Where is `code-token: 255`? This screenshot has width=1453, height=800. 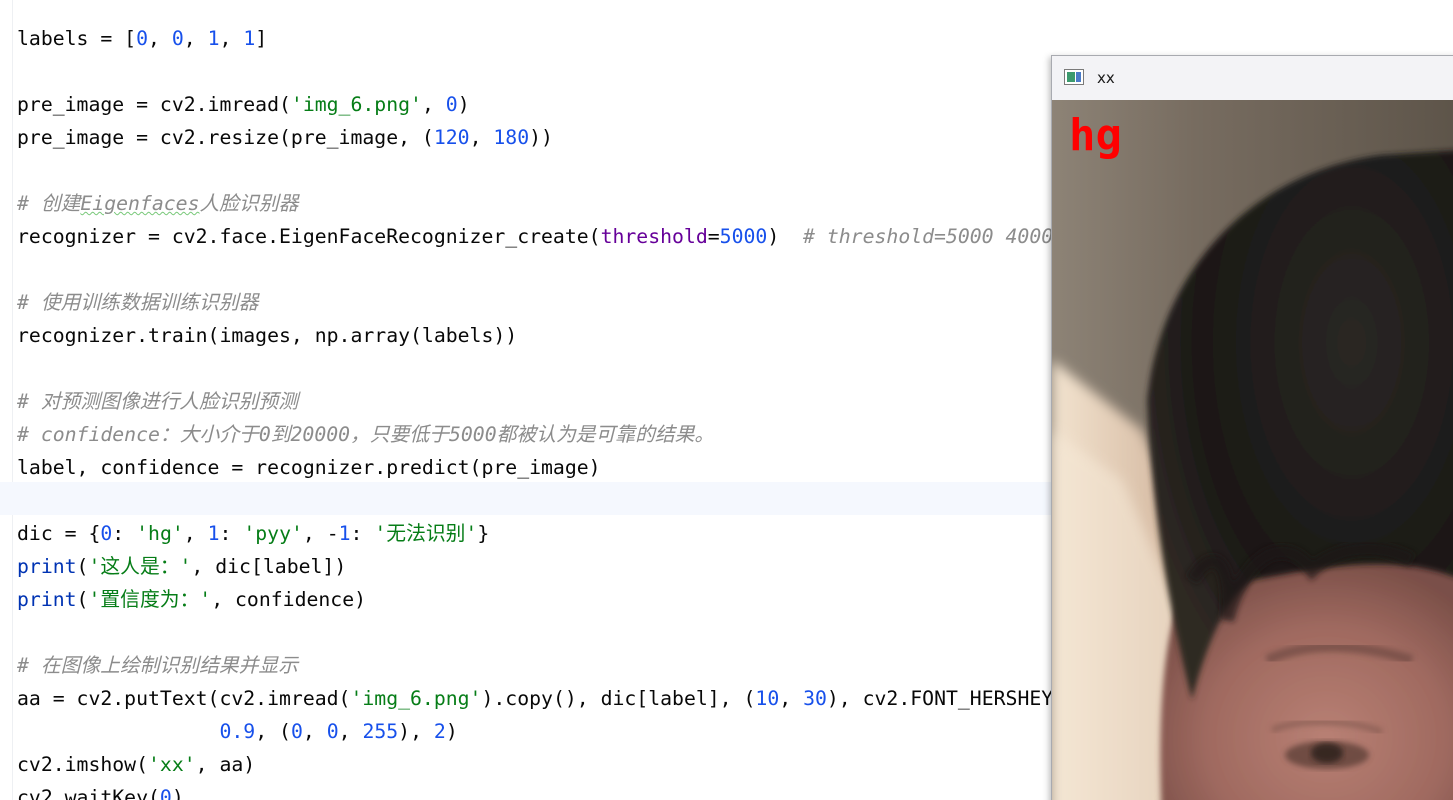 code-token: 255 is located at coordinates (380, 731).